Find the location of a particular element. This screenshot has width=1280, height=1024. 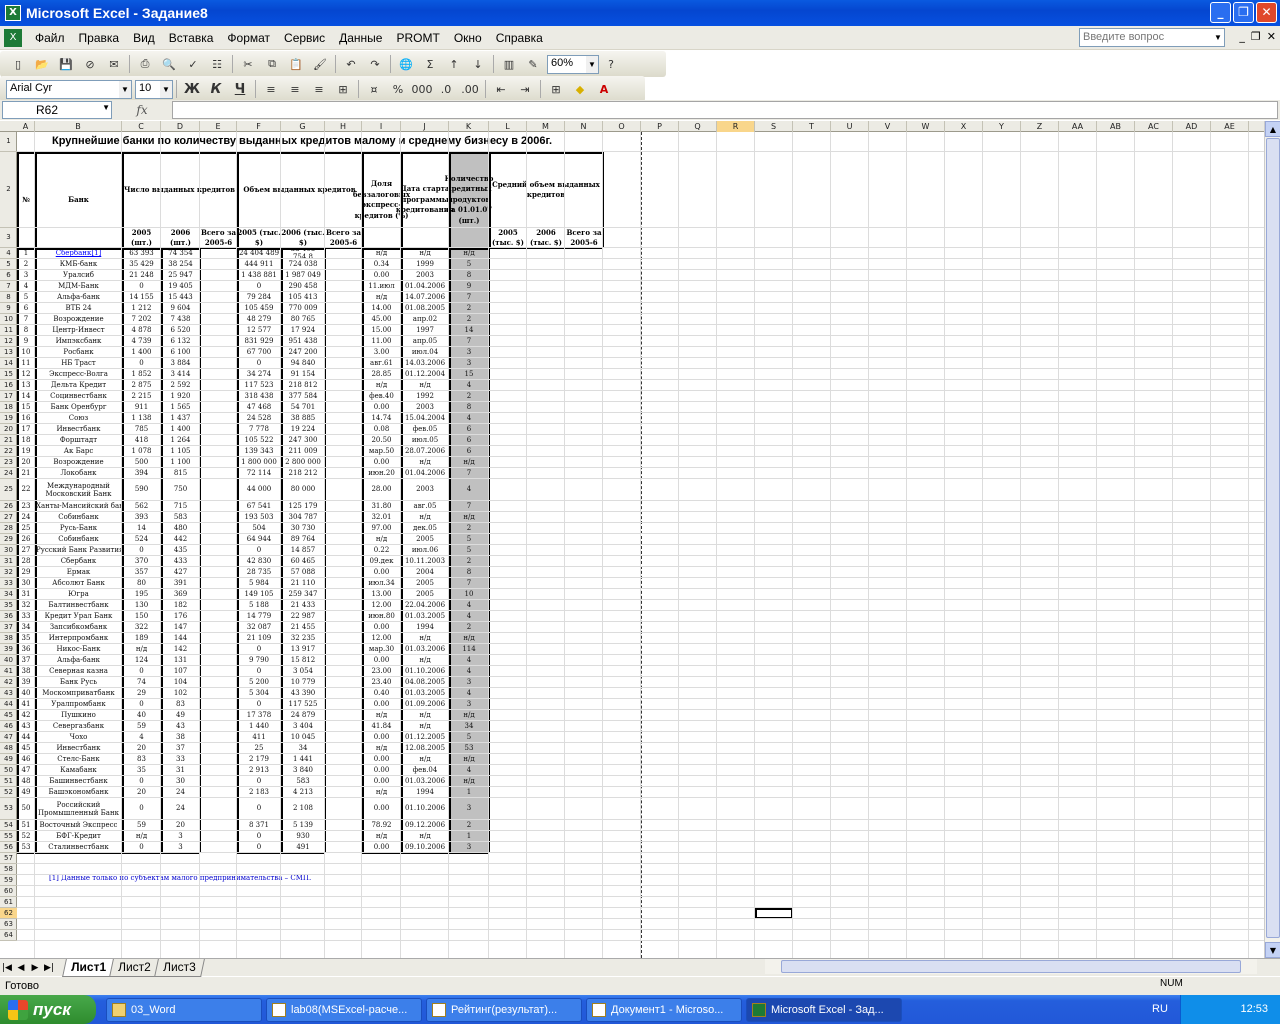

row-header-36: 36 is located at coordinates (8, 616).